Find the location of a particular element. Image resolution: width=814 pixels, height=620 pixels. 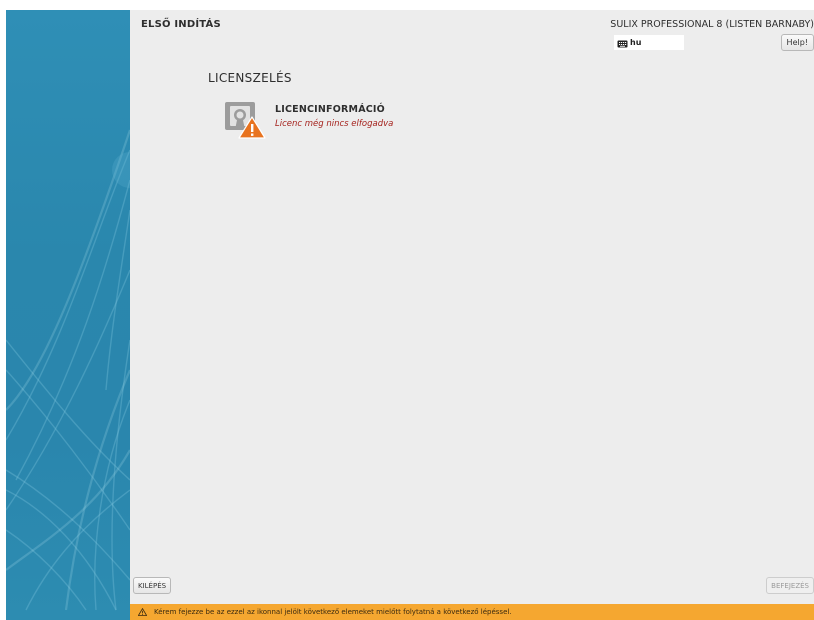

product-name: SULIX PROFESSIONAL 8 (LISTEN BARNABY) is located at coordinates (712, 24).